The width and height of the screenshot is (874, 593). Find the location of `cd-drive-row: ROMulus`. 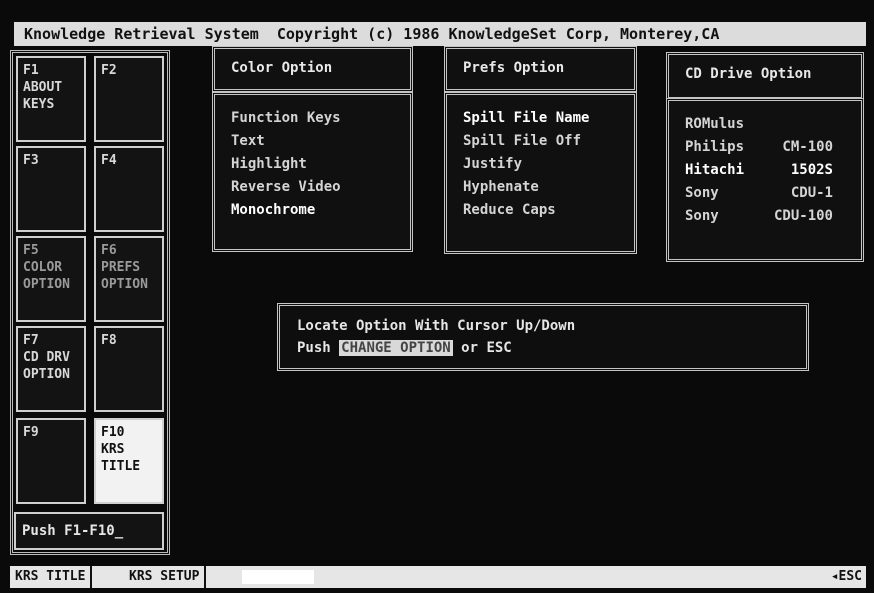

cd-drive-row: ROMulus is located at coordinates (773, 124).